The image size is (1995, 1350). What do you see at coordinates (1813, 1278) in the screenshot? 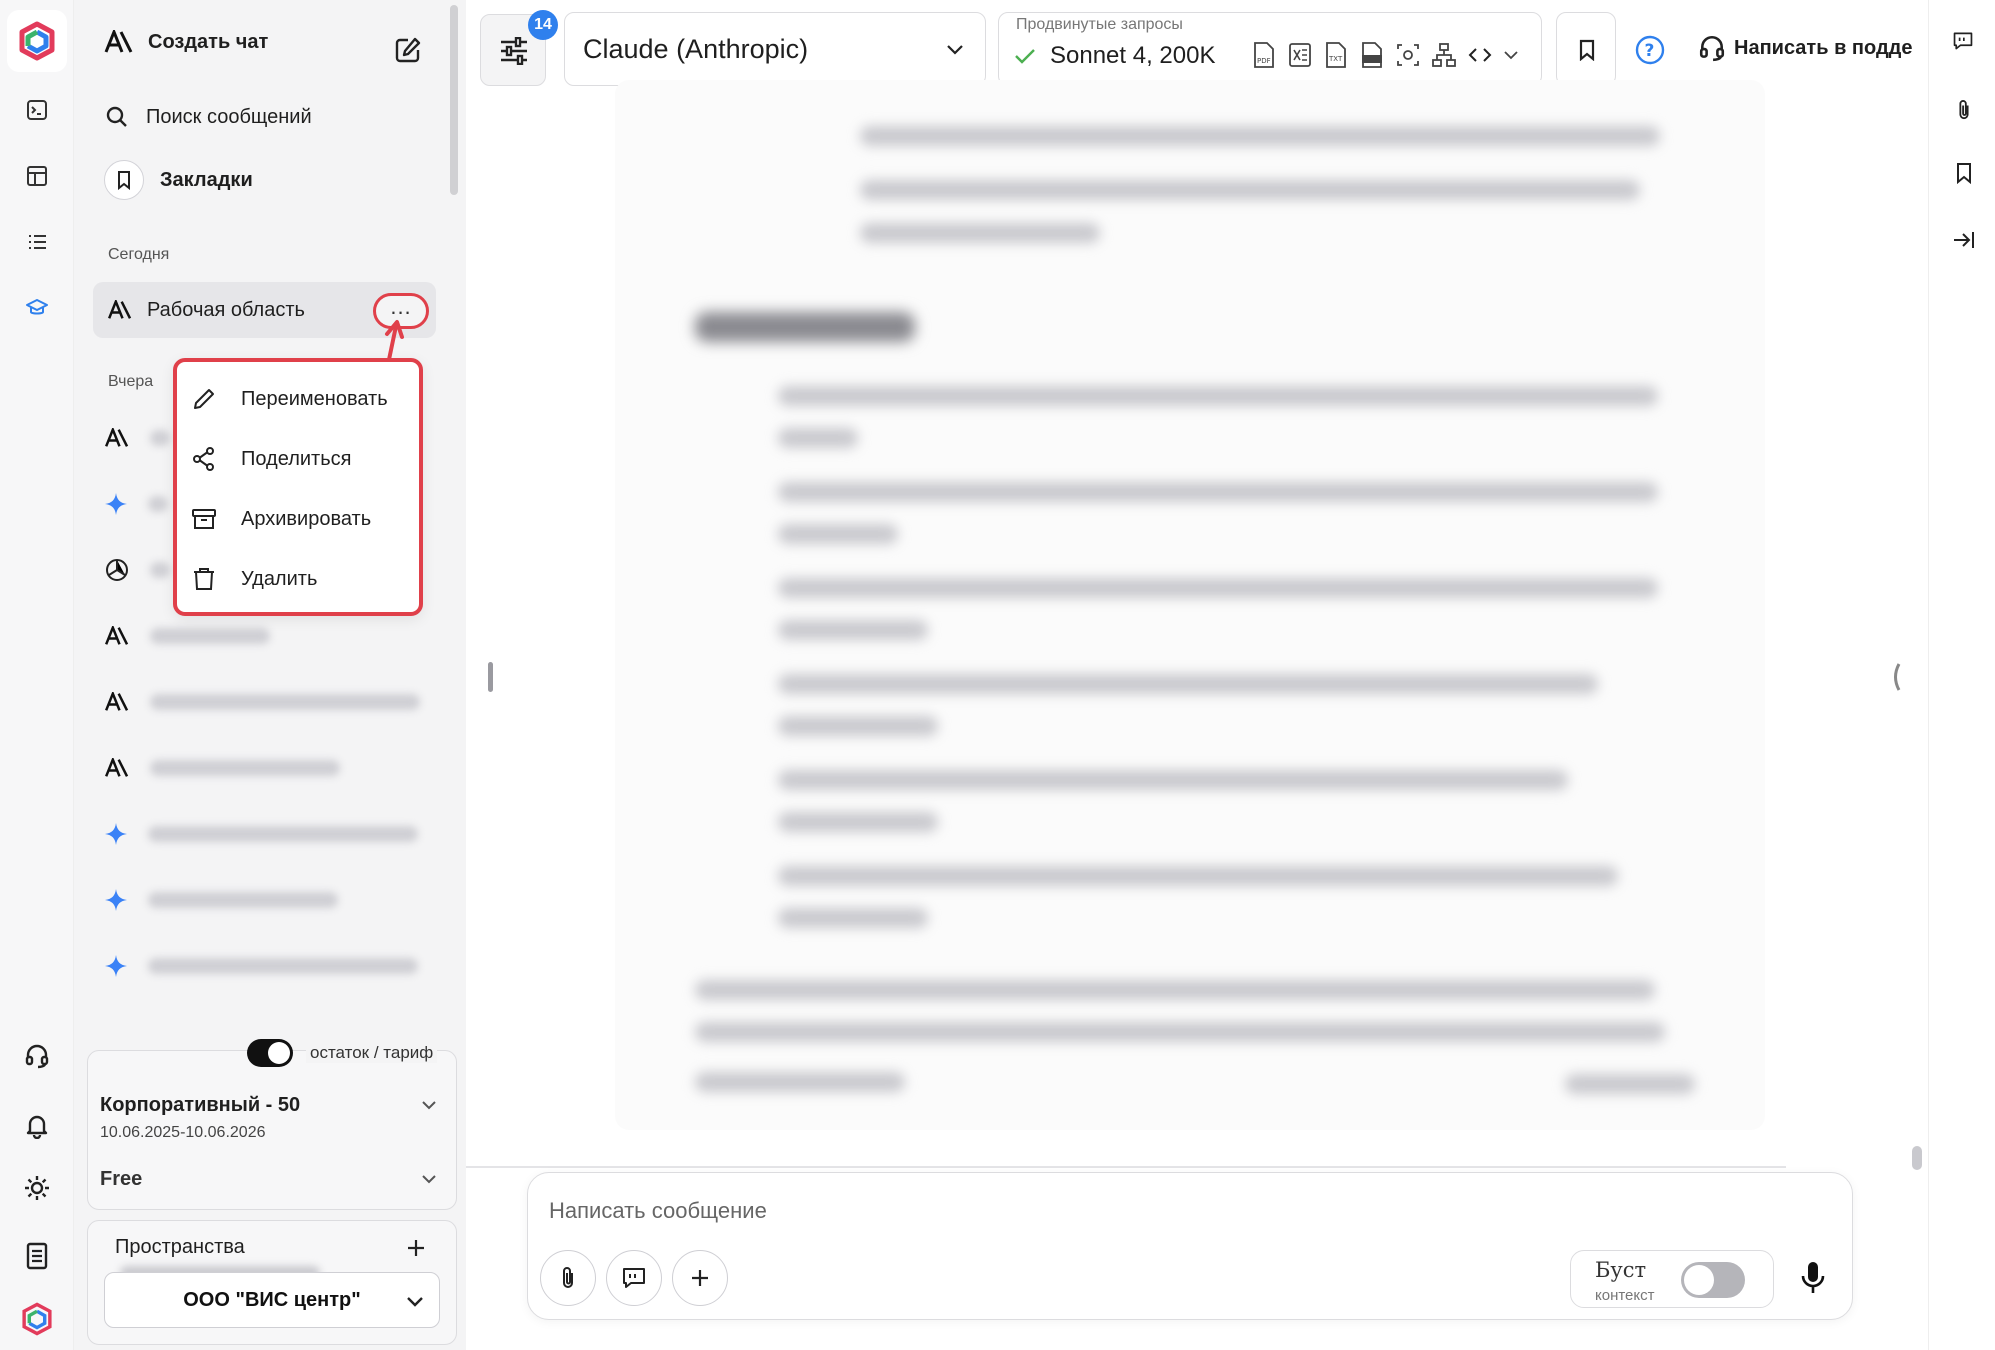
I see `microphone-icon` at bounding box center [1813, 1278].